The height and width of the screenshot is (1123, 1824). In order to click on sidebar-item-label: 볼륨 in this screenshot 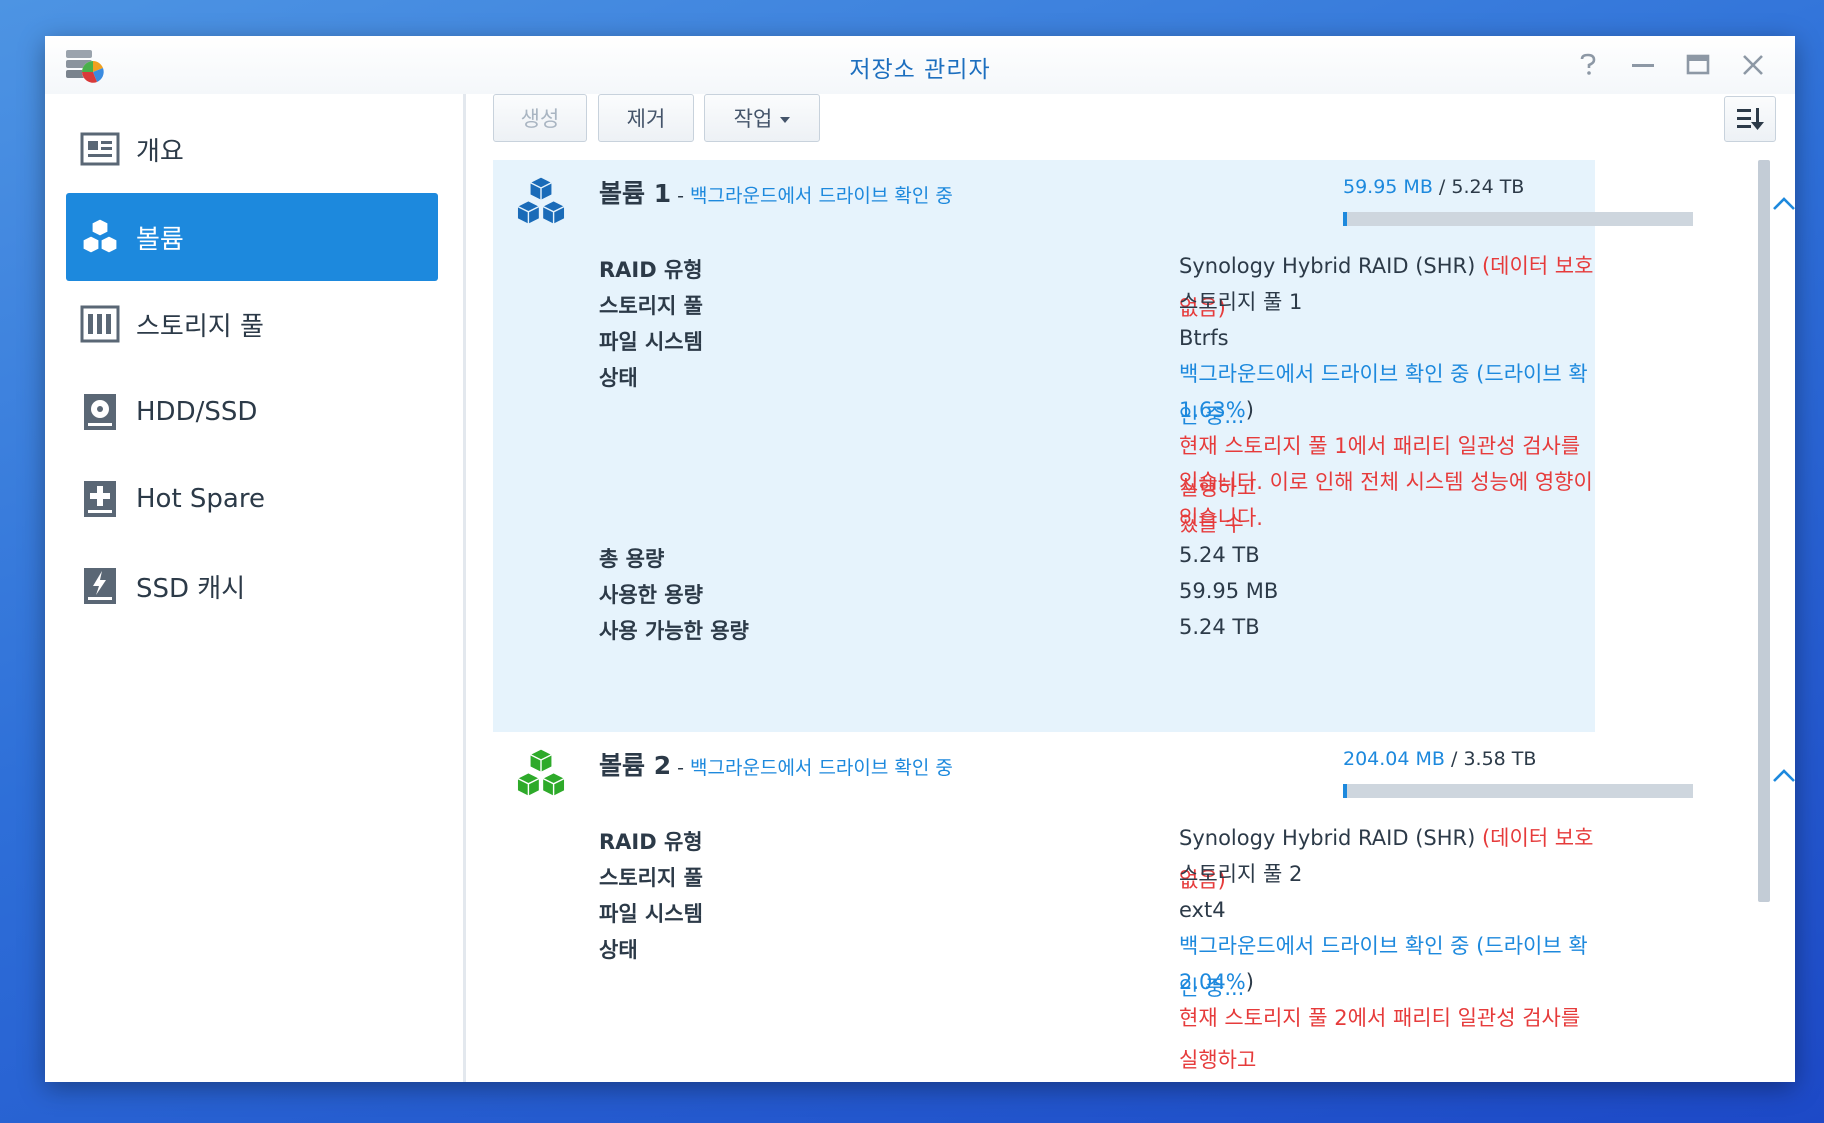, I will do `click(160, 239)`.